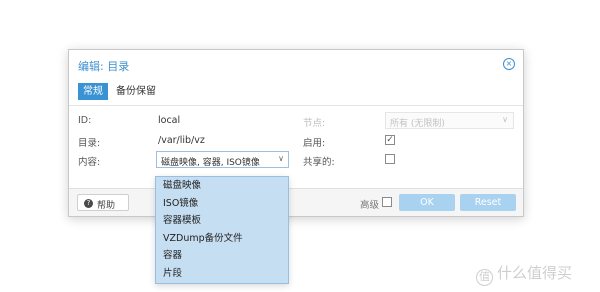  What do you see at coordinates (427, 202) in the screenshot?
I see `ok-button: OK` at bounding box center [427, 202].